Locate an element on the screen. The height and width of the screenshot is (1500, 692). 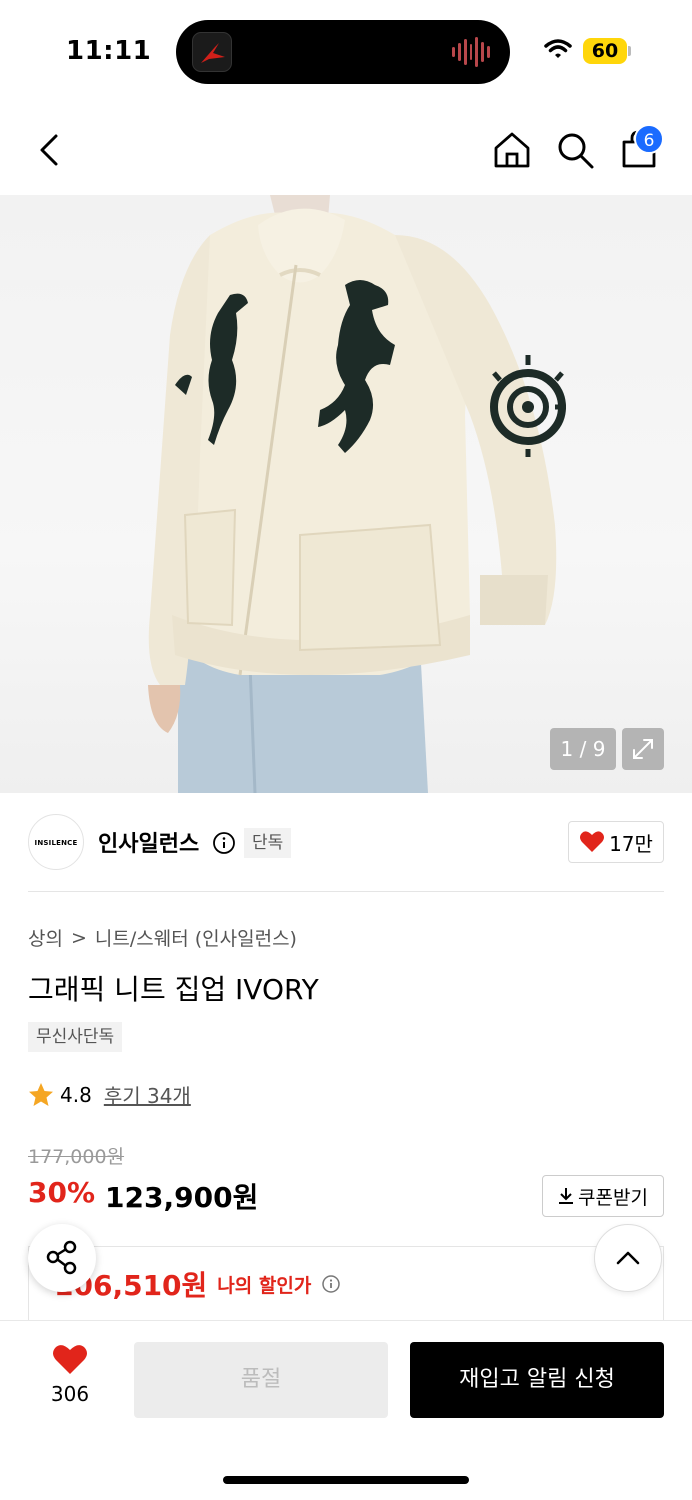
cart-count-badge: 6 is located at coordinates (649, 139).